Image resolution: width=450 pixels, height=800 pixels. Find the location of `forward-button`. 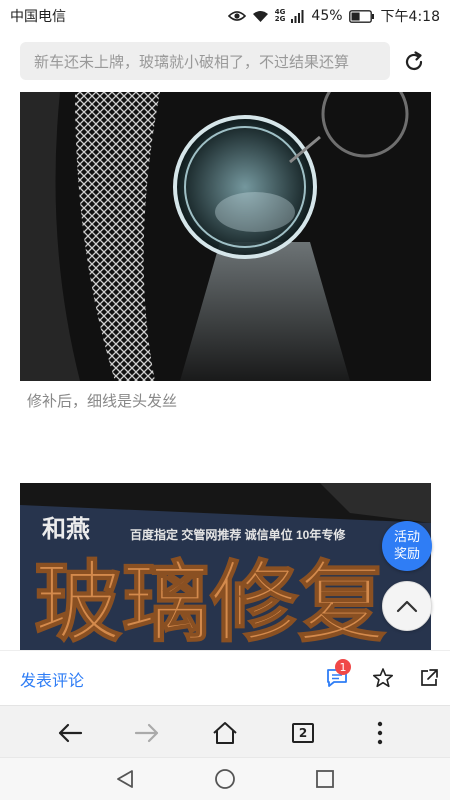

forward-button is located at coordinates (147, 733).